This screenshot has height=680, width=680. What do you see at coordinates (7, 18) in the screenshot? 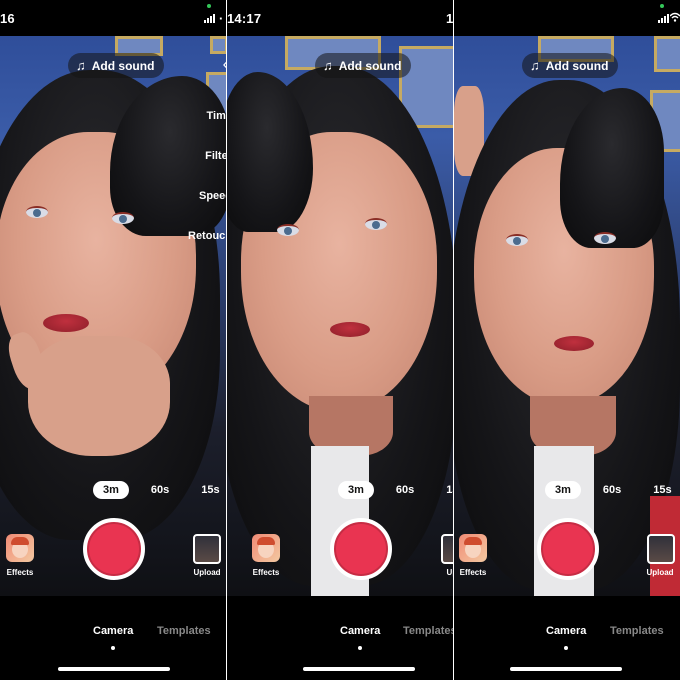
I see `status-time: 16` at bounding box center [7, 18].